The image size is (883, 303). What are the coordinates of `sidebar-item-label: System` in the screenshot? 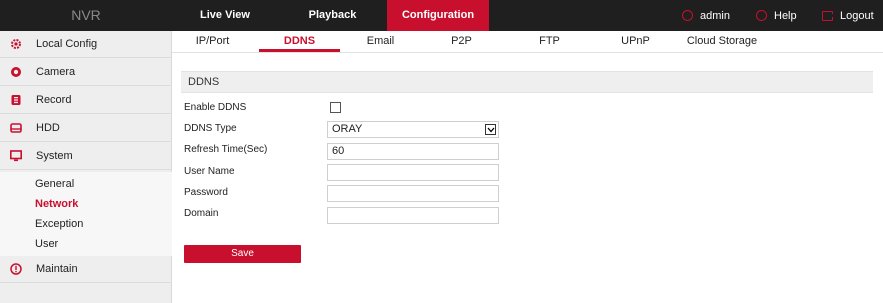 It's located at (54, 156).